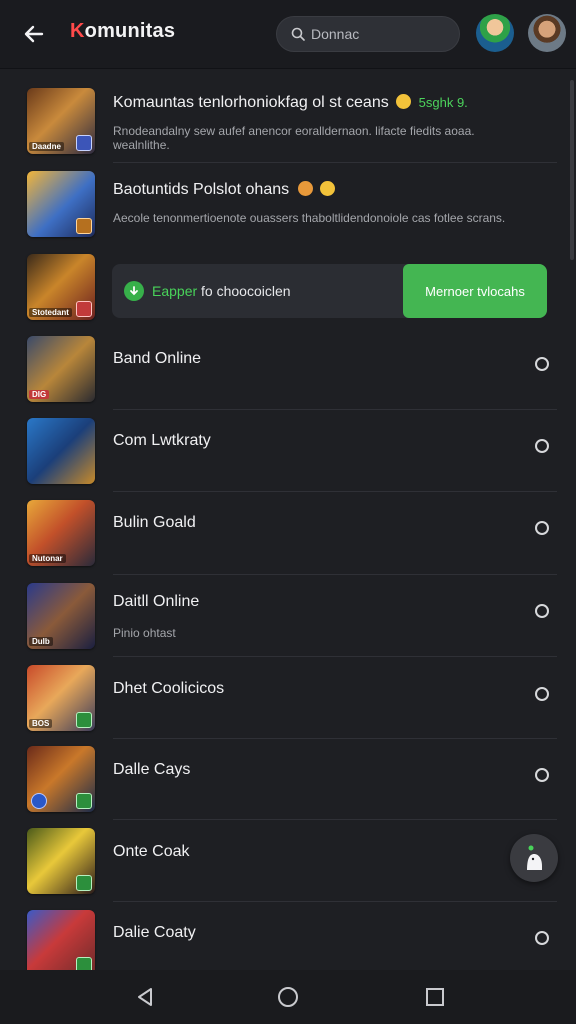 This screenshot has width=576, height=1024. I want to click on square-recent-icon, so click(435, 997).